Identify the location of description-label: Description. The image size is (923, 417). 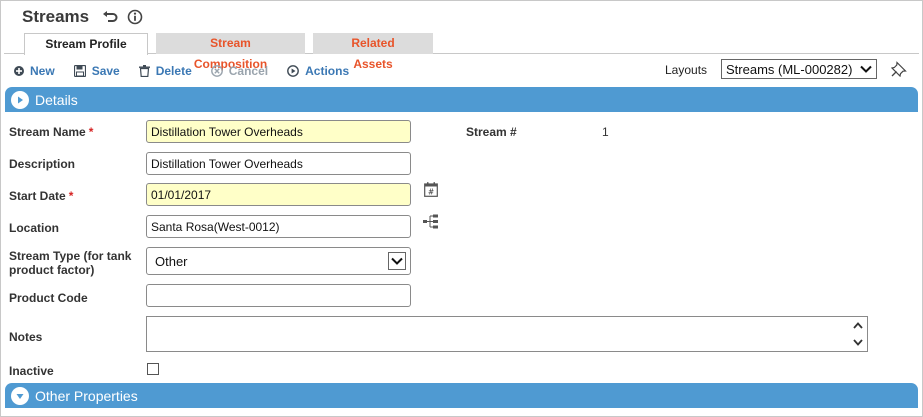
(42, 164).